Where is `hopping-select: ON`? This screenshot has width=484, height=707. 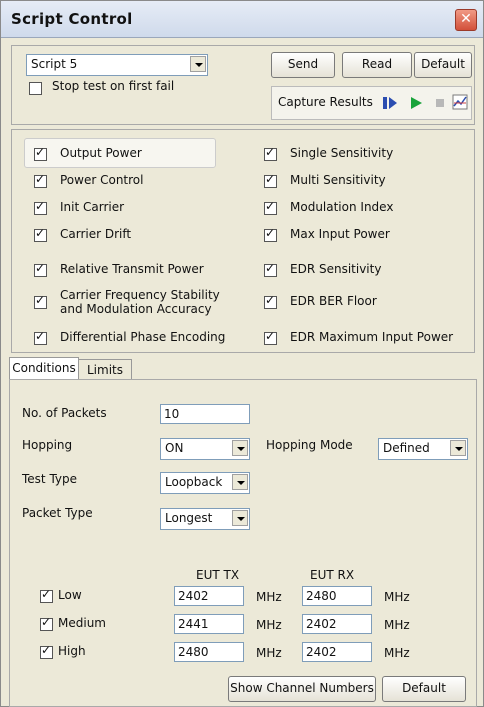 hopping-select: ON is located at coordinates (205, 449).